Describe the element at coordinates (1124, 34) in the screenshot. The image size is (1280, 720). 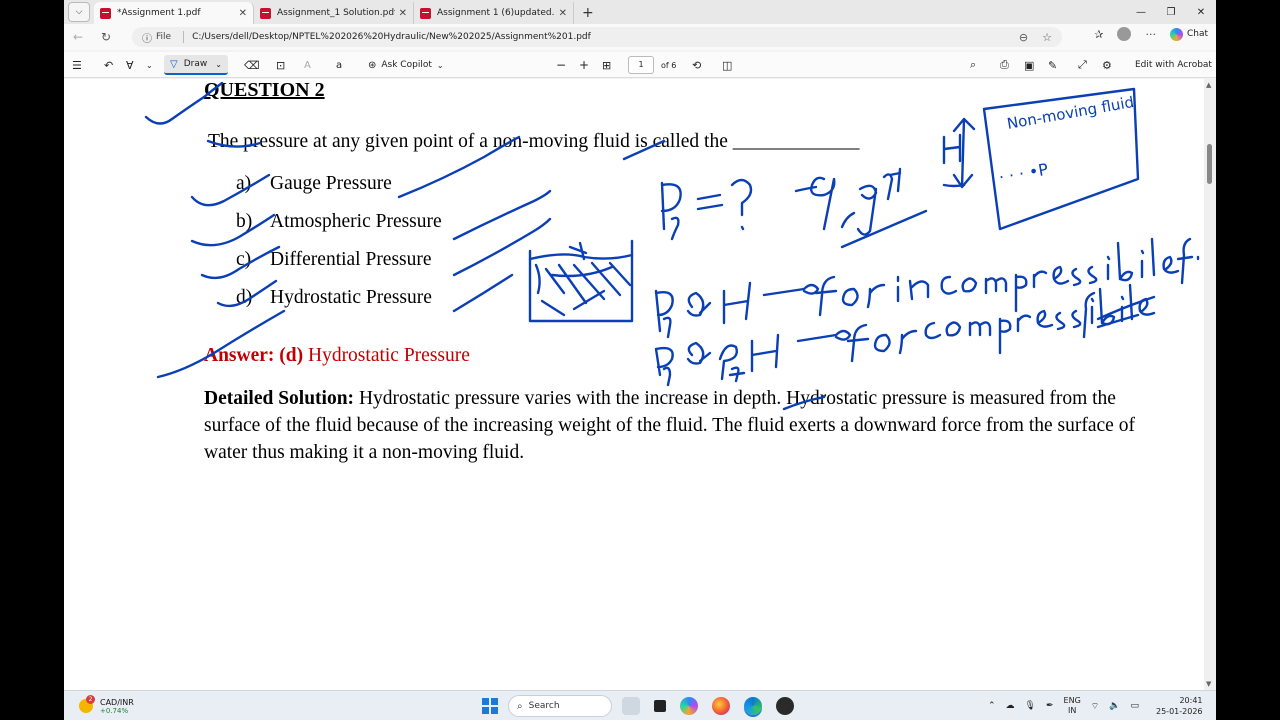
I see `profile-avatar` at that location.